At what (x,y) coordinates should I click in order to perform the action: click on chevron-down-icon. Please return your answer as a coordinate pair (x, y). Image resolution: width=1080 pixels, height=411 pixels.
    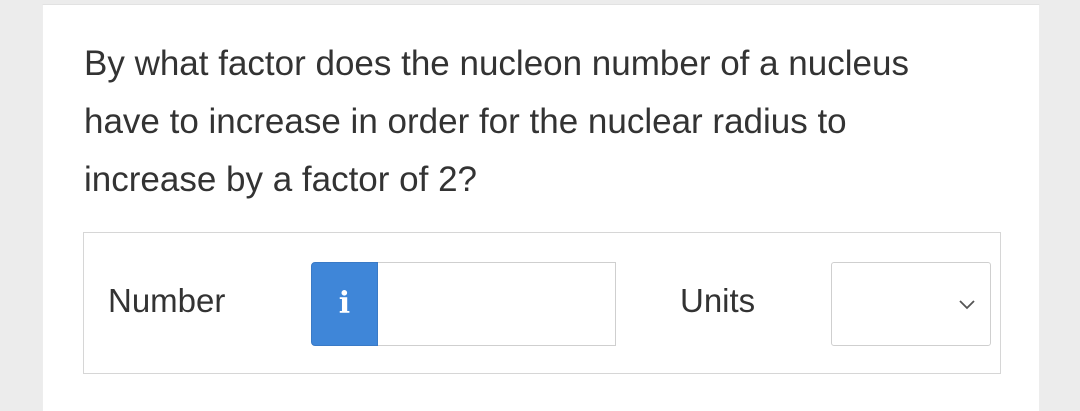
    Looking at the image, I should click on (967, 305).